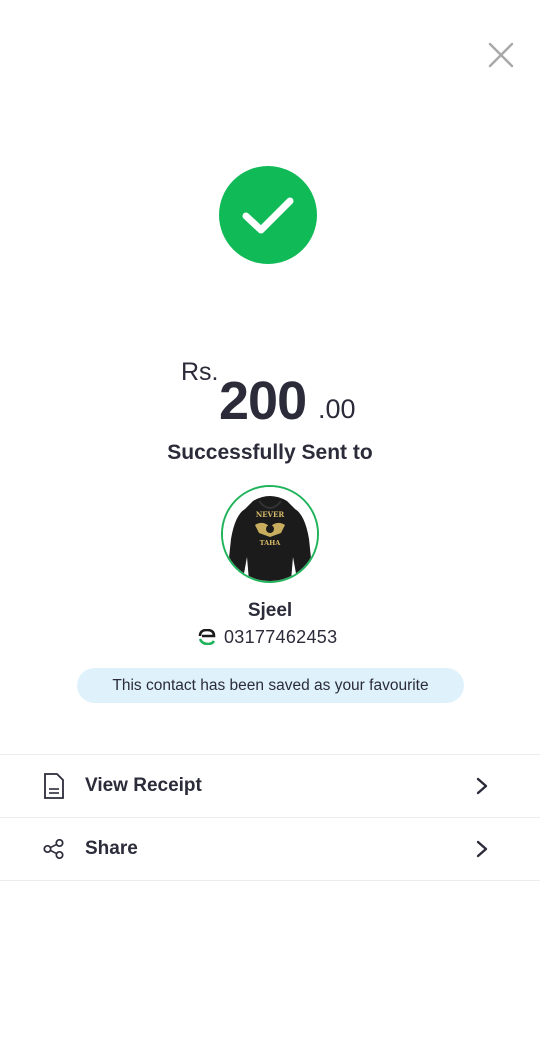  Describe the element at coordinates (54, 786) in the screenshot. I see `receipt-icon` at that location.